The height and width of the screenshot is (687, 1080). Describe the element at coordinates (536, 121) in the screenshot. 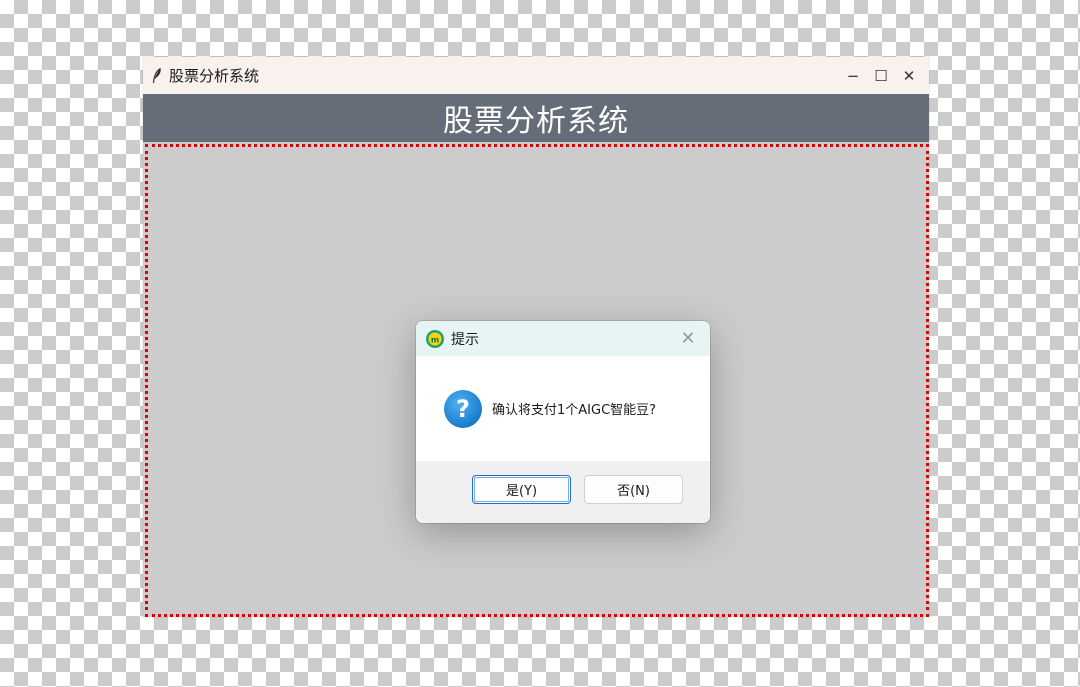

I see `app-heading: 股票分析系统` at that location.